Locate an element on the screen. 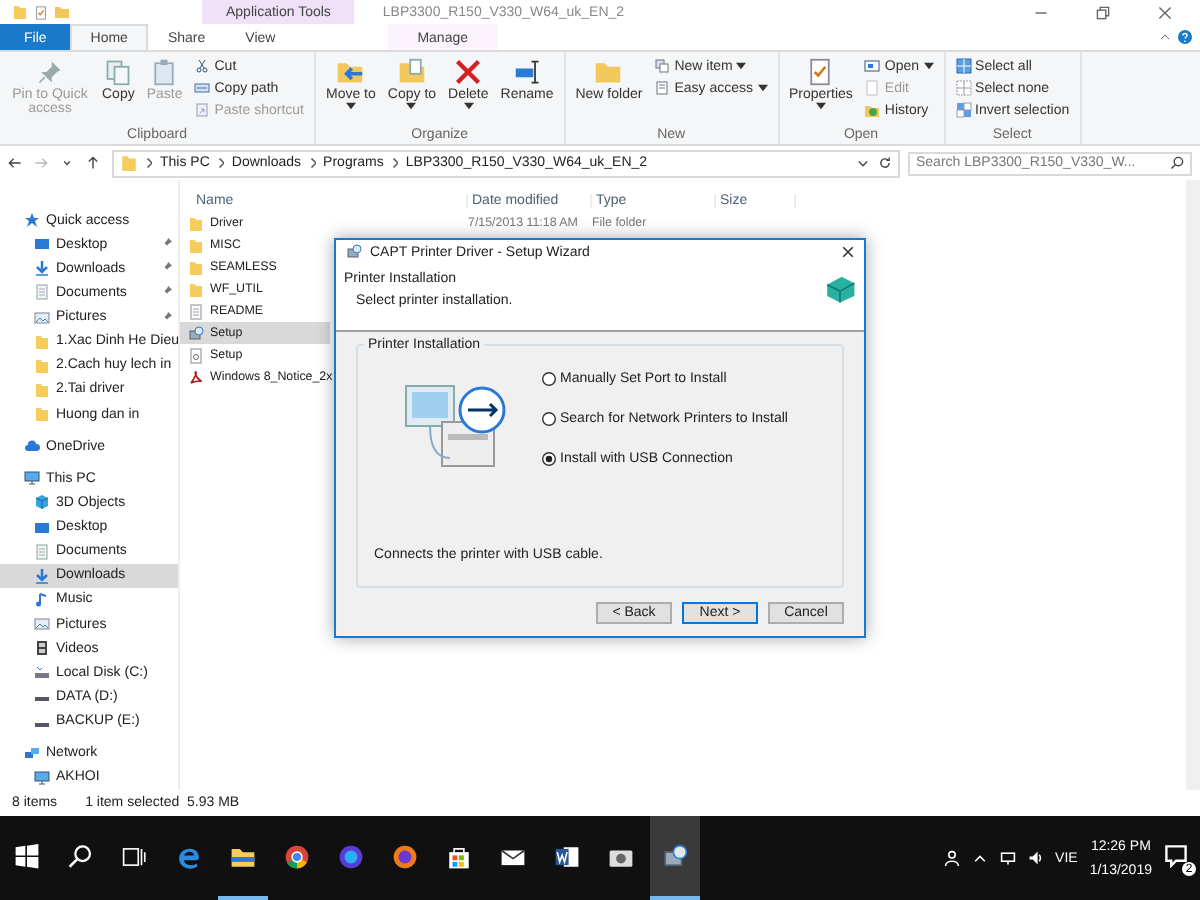 Image resolution: width=1200 pixels, height=900 pixels. taskbar-button is located at coordinates (675, 858).